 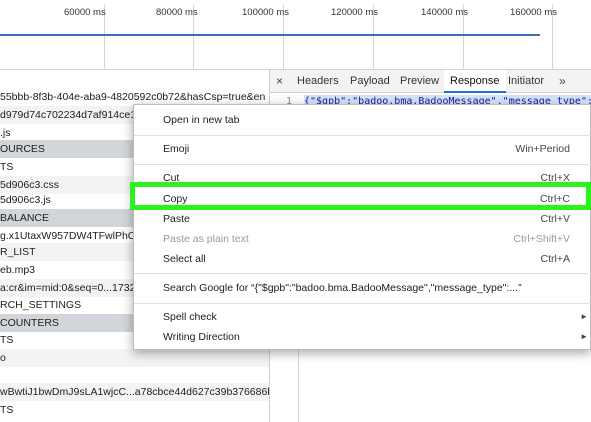 What do you see at coordinates (362, 149) in the screenshot?
I see `menu-item-emoji: Emoji Win+Period` at bounding box center [362, 149].